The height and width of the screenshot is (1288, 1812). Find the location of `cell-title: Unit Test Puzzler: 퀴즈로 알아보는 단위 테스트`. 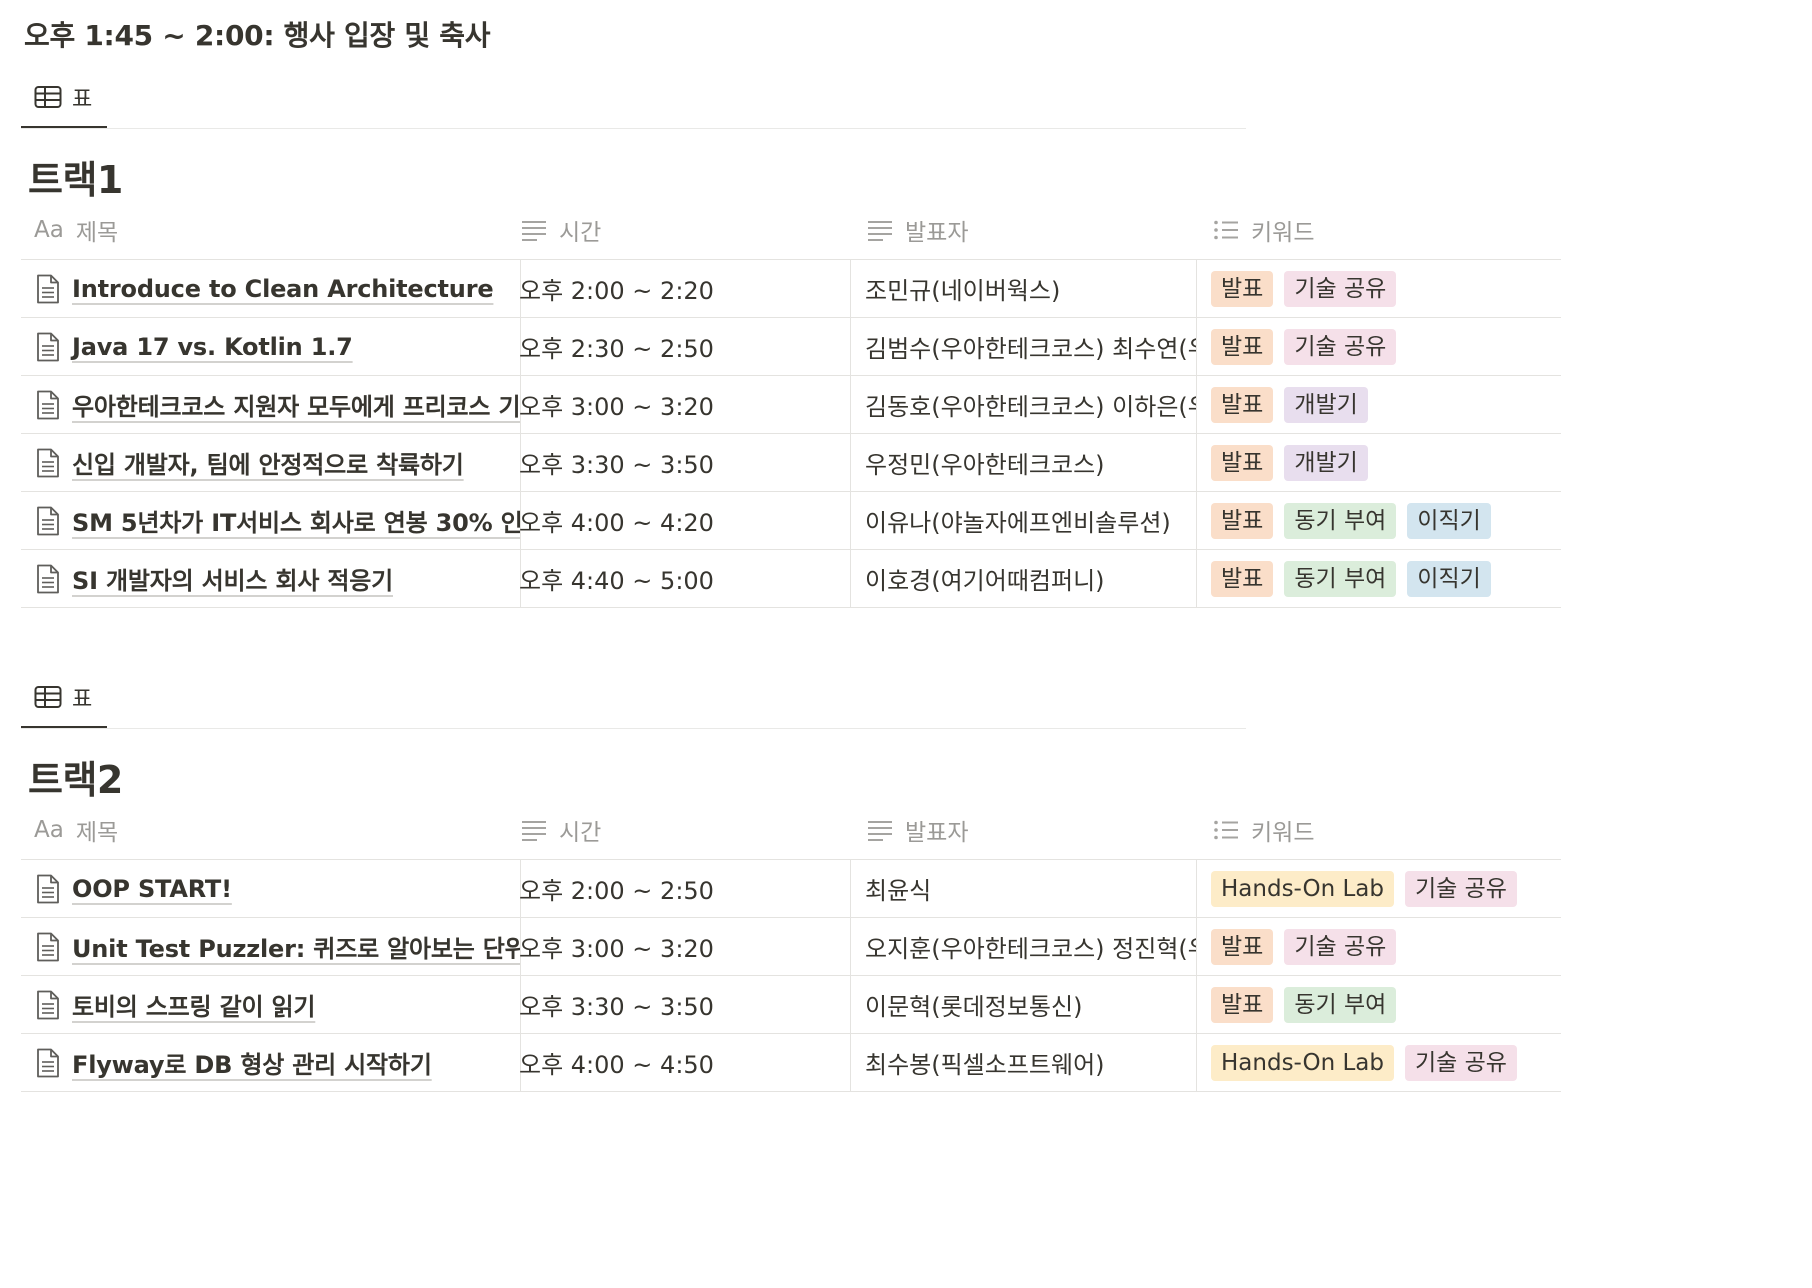

cell-title: Unit Test Puzzler: 퀴즈로 알아보는 단위 테스트 is located at coordinates (271, 946).